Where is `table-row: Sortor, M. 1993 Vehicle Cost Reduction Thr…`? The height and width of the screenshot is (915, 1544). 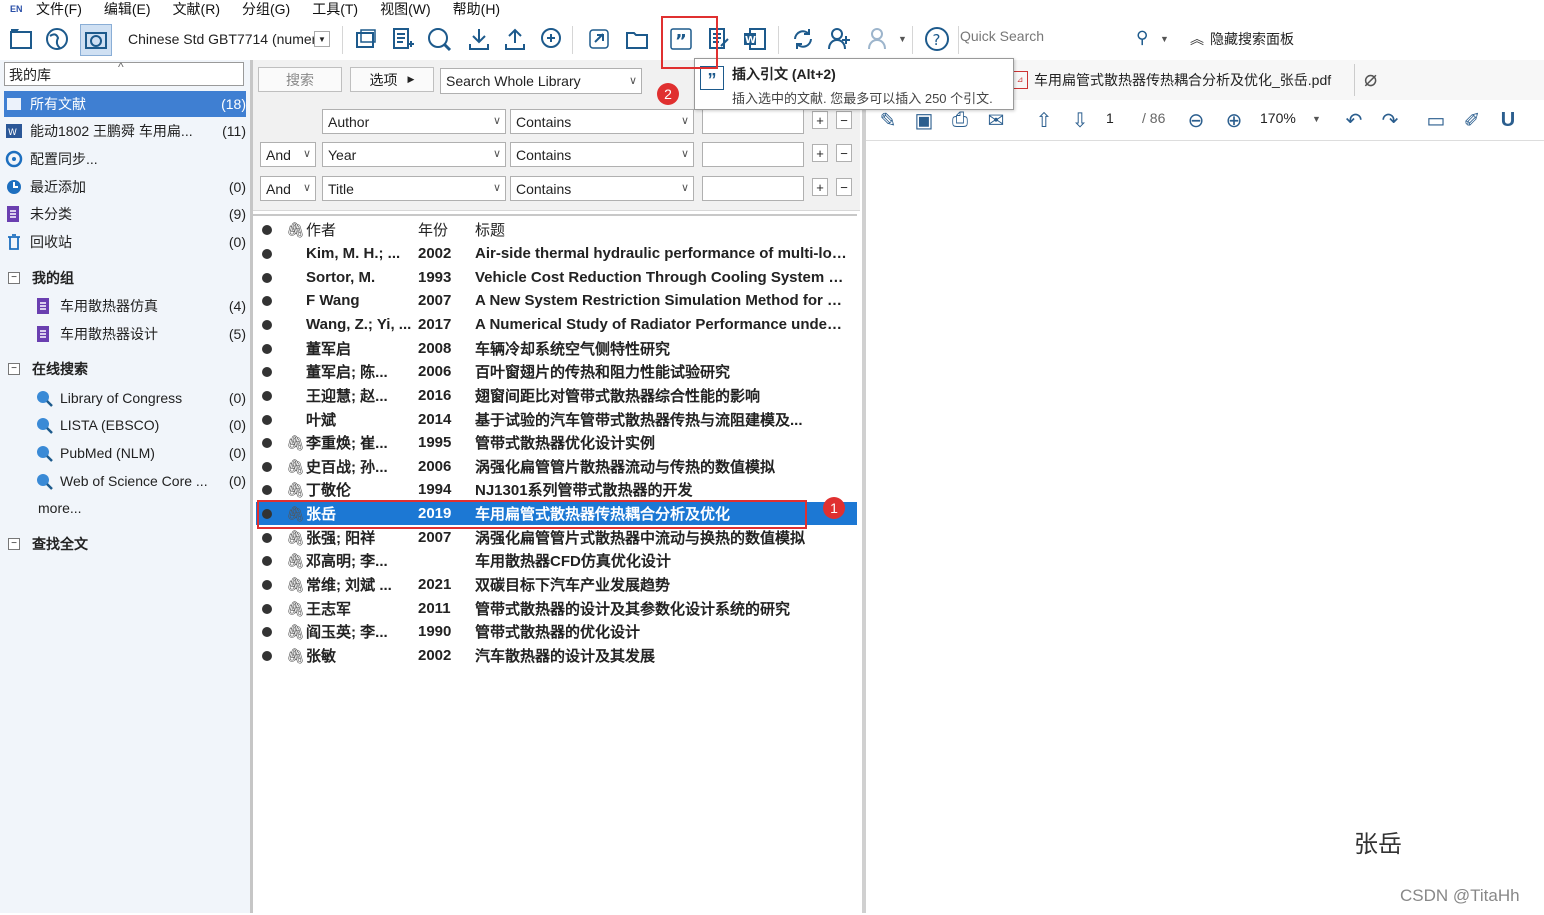 table-row: Sortor, M. 1993 Vehicle Cost Reduction Thr… is located at coordinates (556, 277).